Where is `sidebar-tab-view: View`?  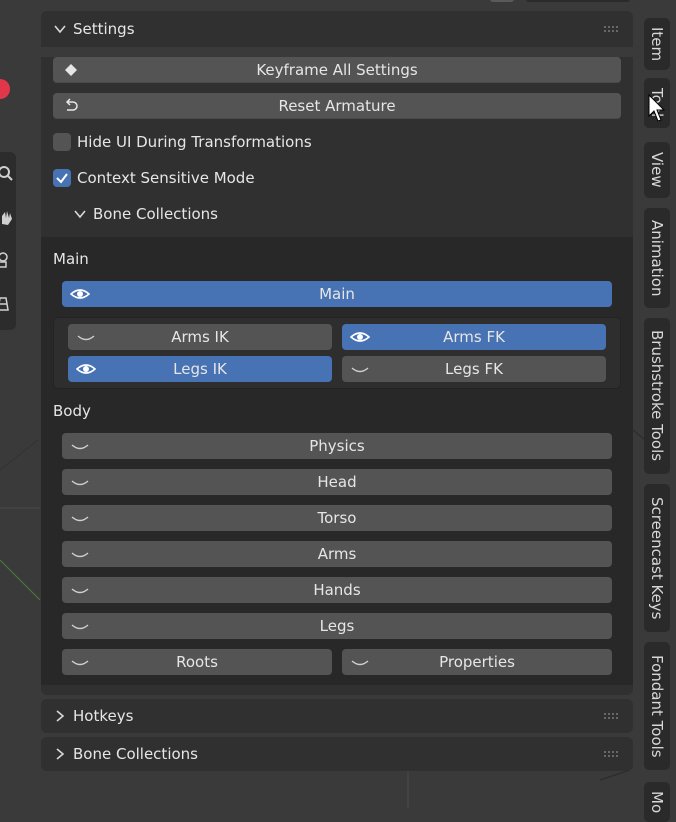 sidebar-tab-view: View is located at coordinates (657, 170).